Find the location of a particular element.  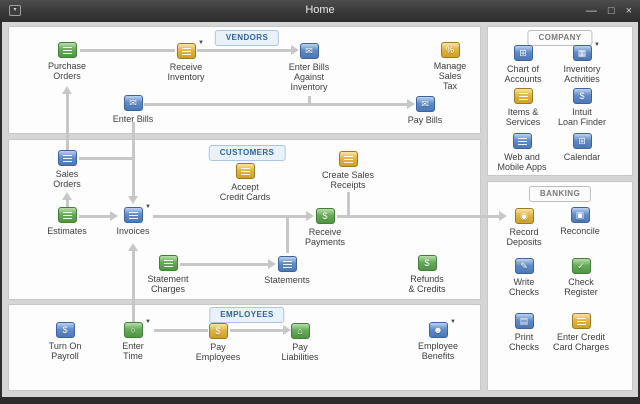

inventory-activities-icon: ▦ is located at coordinates (582, 53).